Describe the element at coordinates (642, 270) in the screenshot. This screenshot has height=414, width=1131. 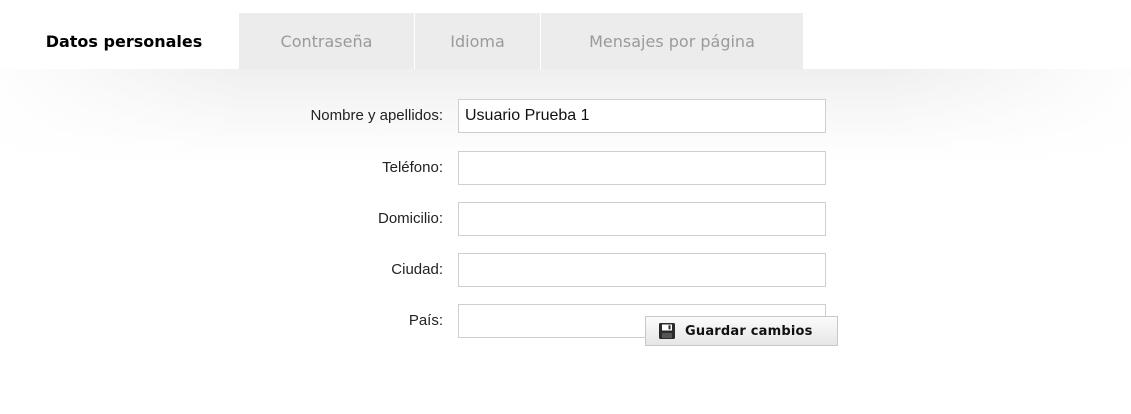
I see `ciudad-input` at that location.